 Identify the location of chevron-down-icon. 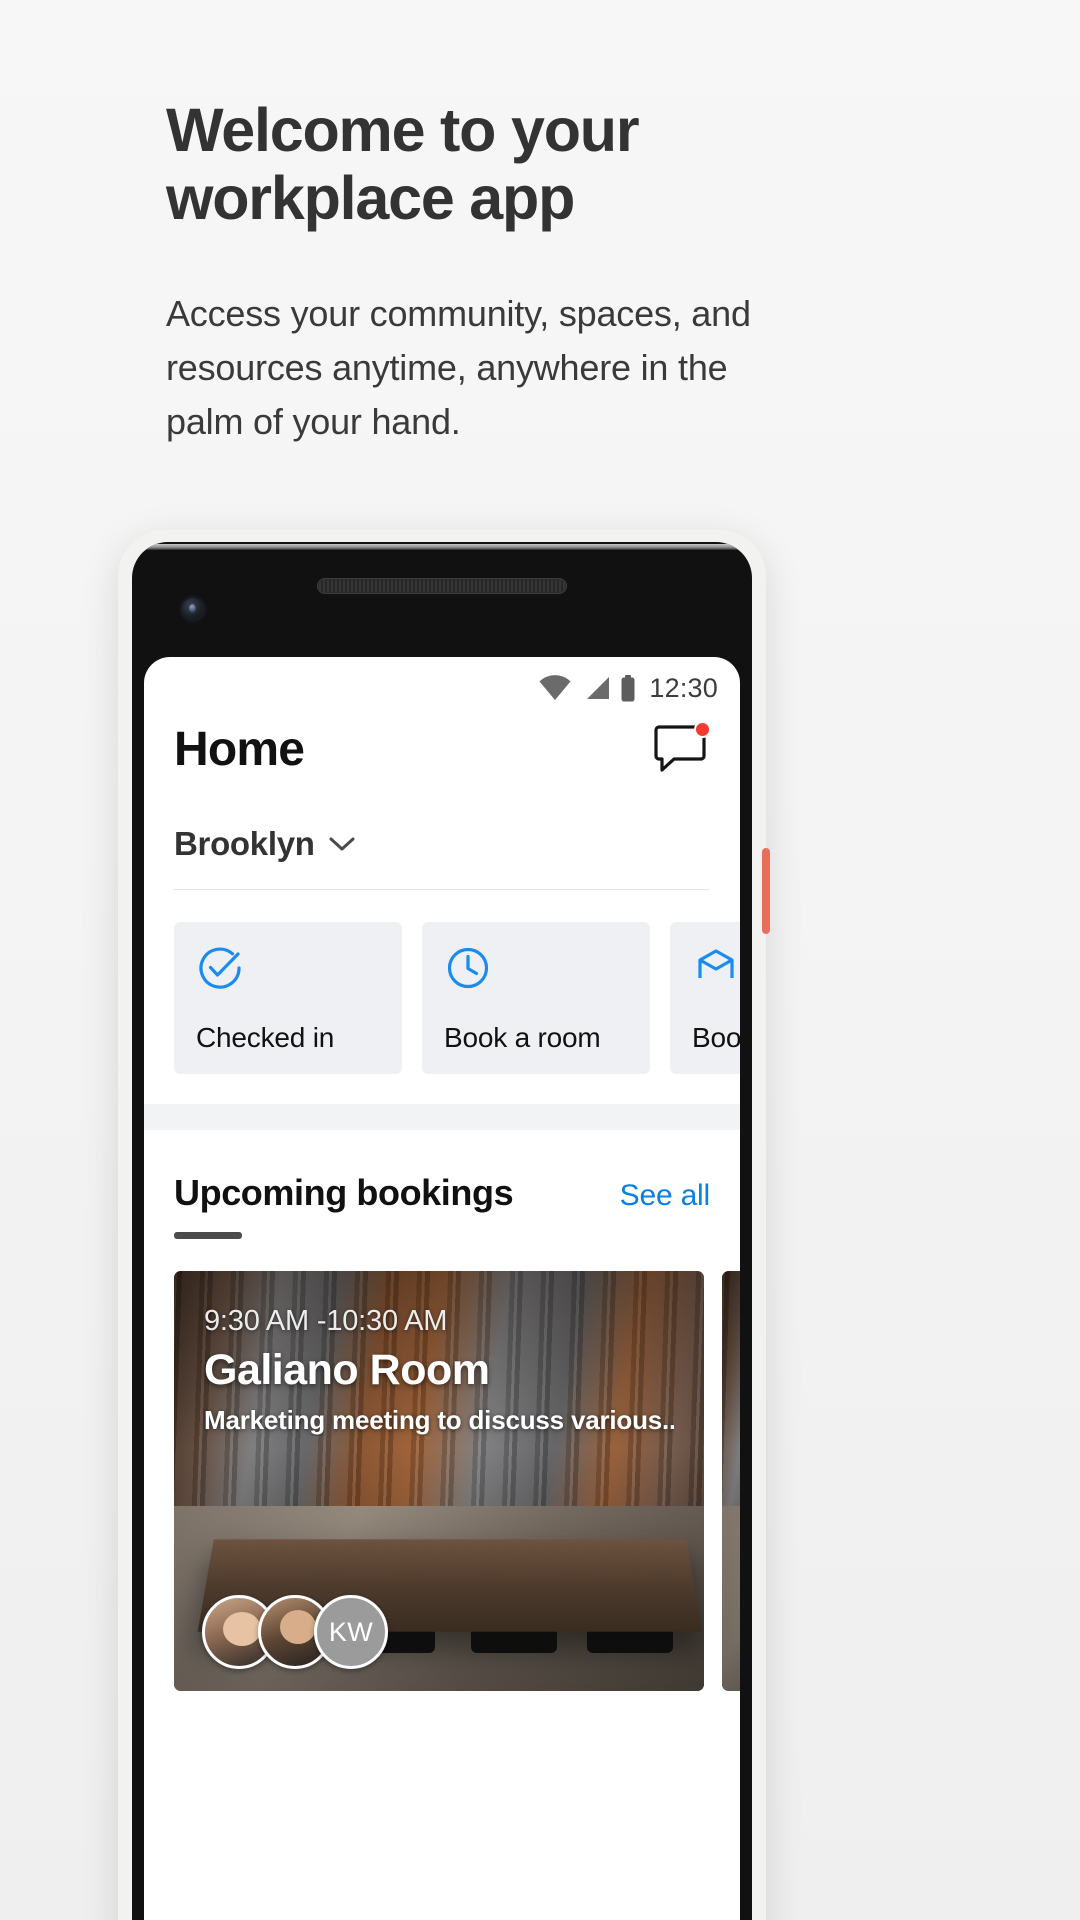
(342, 844).